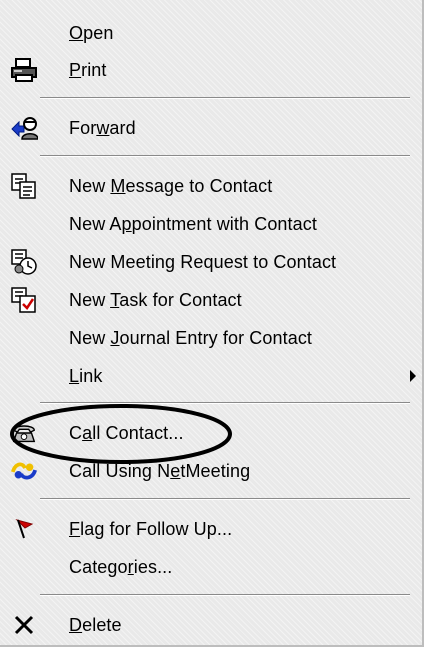 The height and width of the screenshot is (647, 426). I want to click on printer-icon, so click(24, 70).